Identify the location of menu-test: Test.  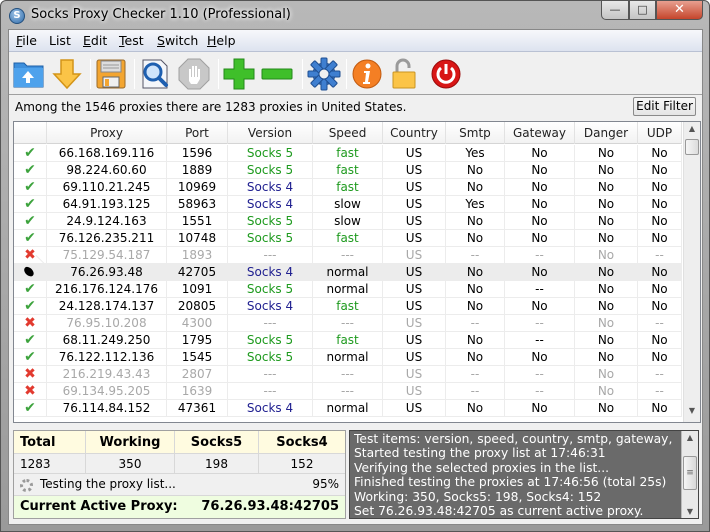
(131, 40).